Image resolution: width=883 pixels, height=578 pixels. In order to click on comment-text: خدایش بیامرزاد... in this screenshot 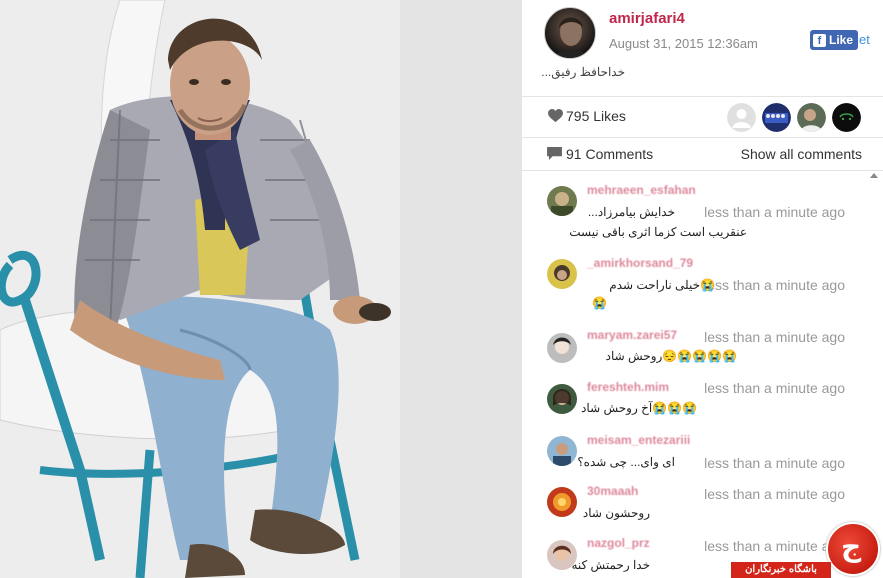, I will do `click(631, 212)`.